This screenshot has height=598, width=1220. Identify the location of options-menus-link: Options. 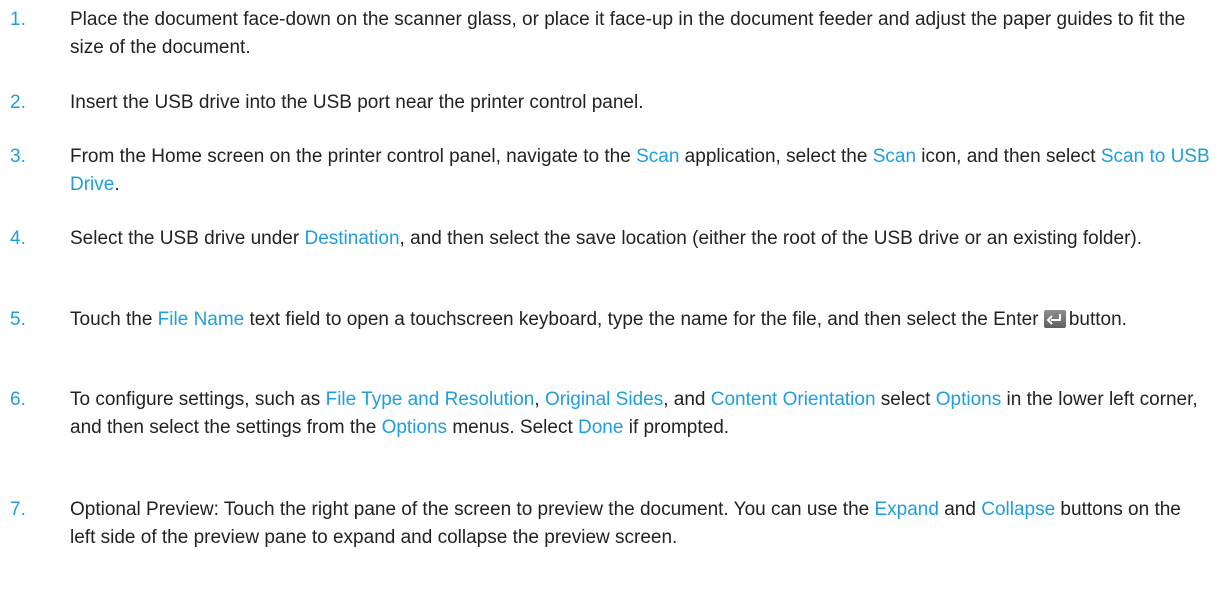
(414, 427).